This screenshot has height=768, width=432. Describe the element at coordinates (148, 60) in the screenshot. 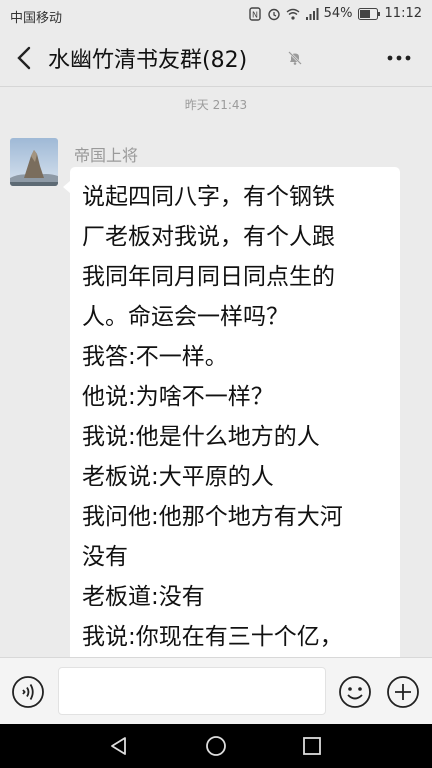

I see `page-title: 水幽竹清书友群(82)` at that location.